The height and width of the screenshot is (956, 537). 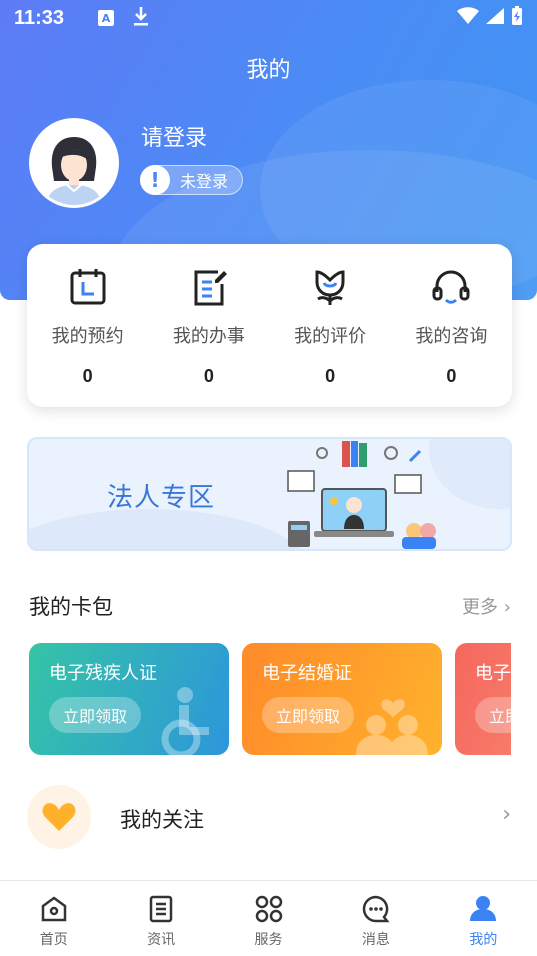 I want to click on alert-icon: !, so click(x=155, y=180).